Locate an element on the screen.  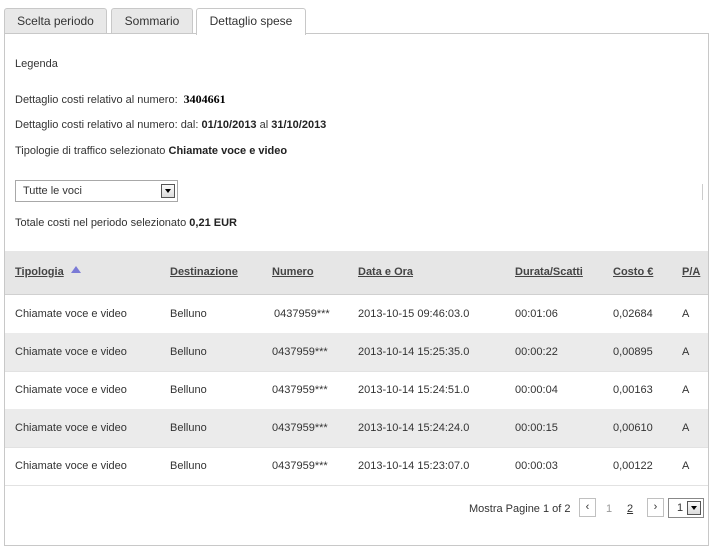
total-prefix: Totale costi nel periodo selezionato is located at coordinates (101, 223).